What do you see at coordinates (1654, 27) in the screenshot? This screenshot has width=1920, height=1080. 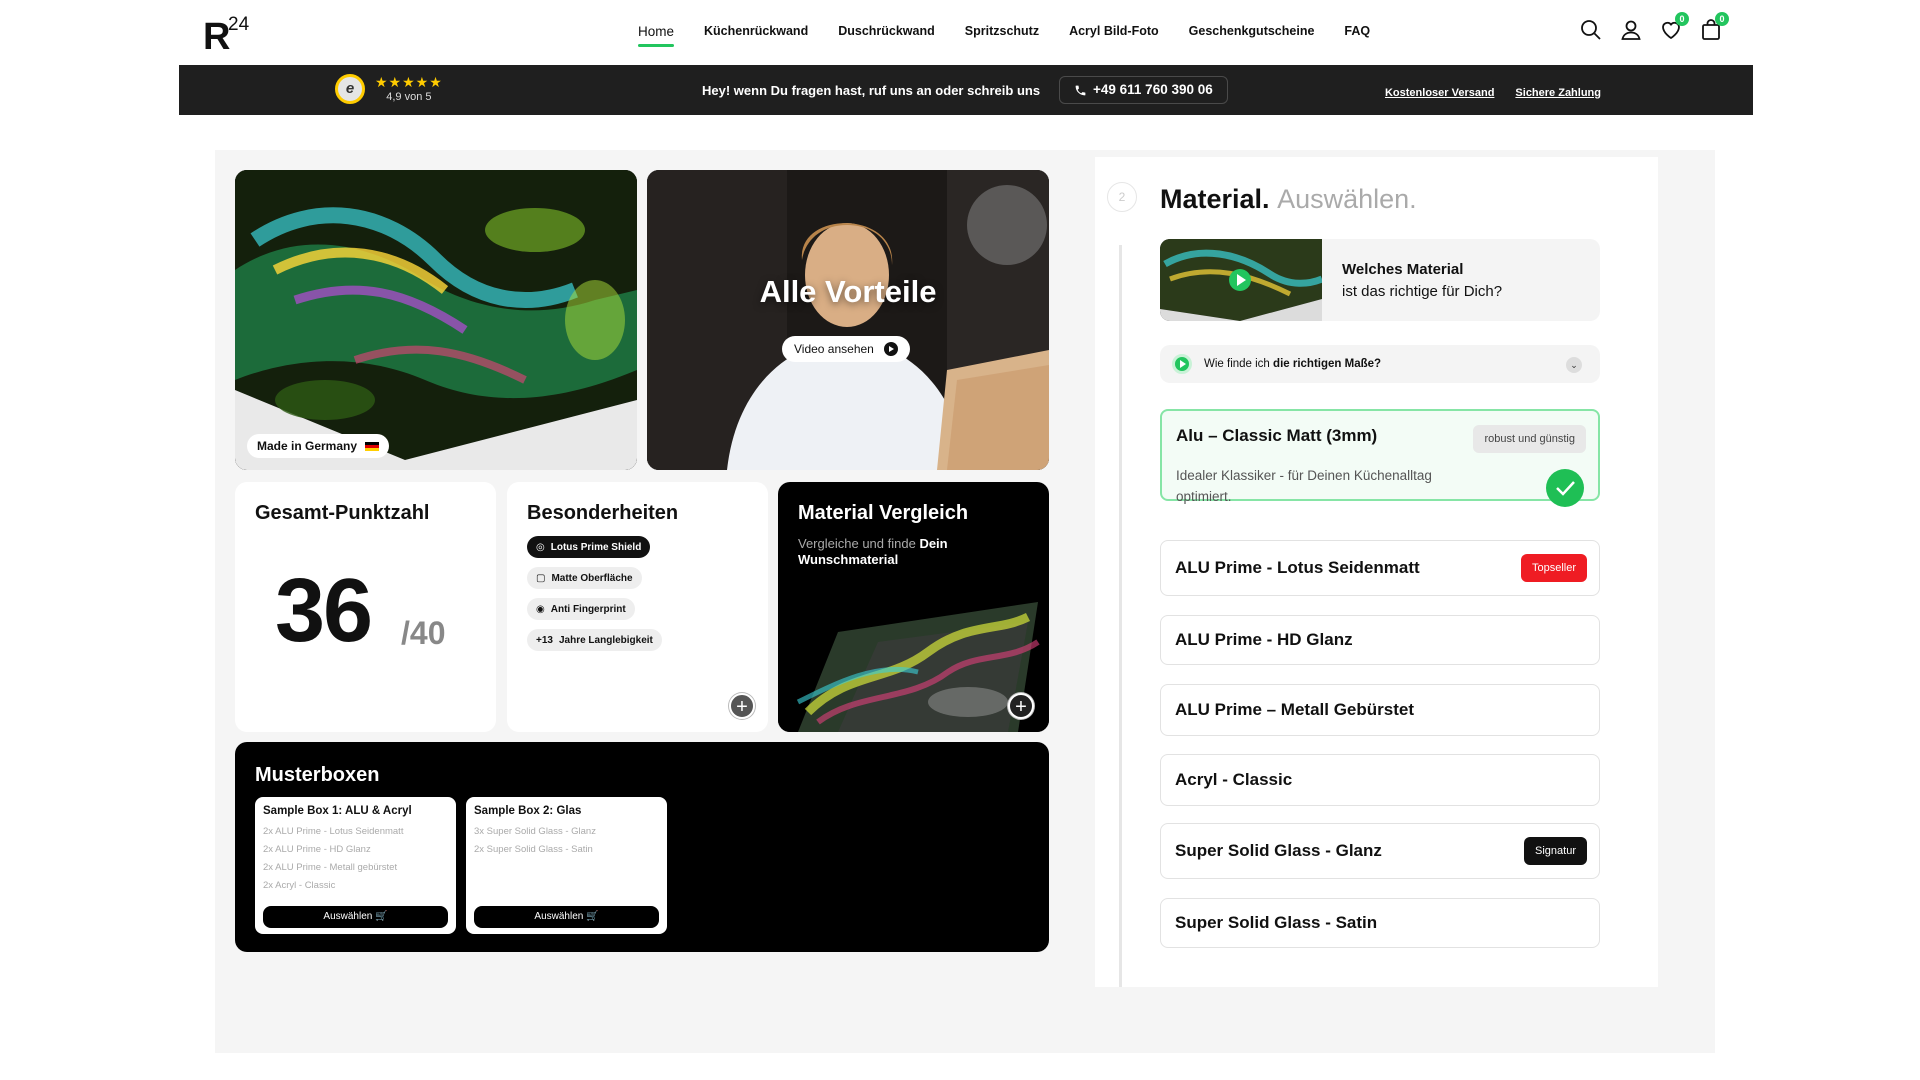 I see `header-icons: 0 0` at bounding box center [1654, 27].